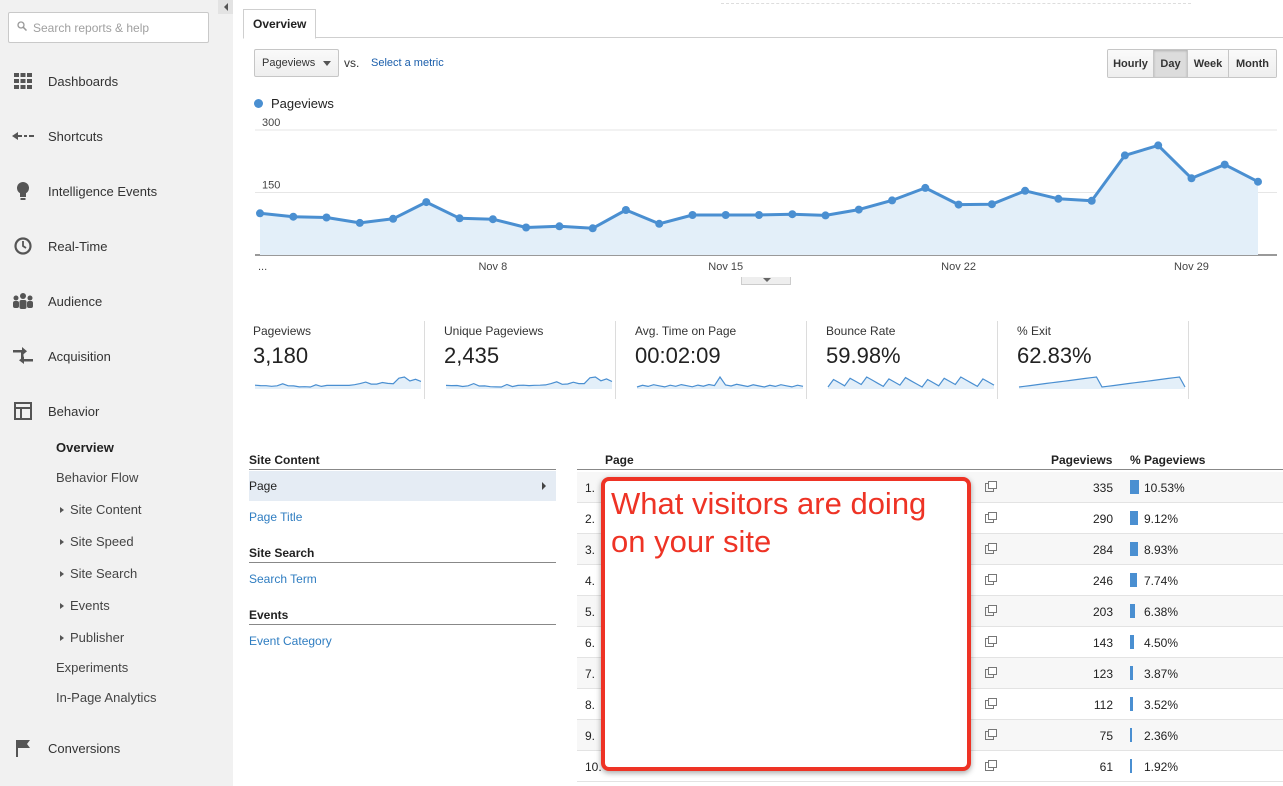 The height and width of the screenshot is (786, 1283). I want to click on chevron-down-icon, so click(767, 280).